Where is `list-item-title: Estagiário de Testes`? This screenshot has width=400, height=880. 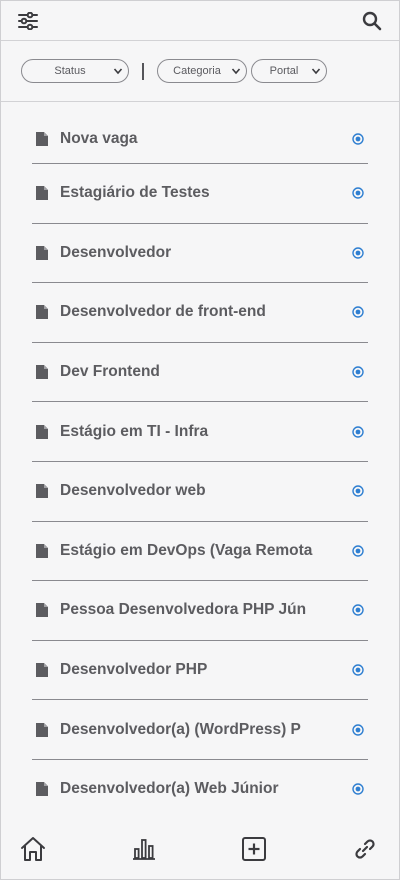
list-item-title: Estagiário de Testes is located at coordinates (135, 193).